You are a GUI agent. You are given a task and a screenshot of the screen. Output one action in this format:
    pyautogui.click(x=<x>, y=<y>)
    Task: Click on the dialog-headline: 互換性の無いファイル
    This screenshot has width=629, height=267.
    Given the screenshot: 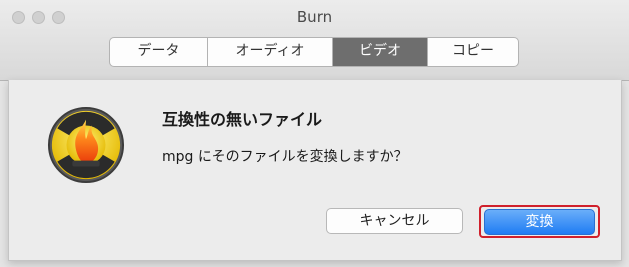 What is the action you would take?
    pyautogui.click(x=242, y=119)
    